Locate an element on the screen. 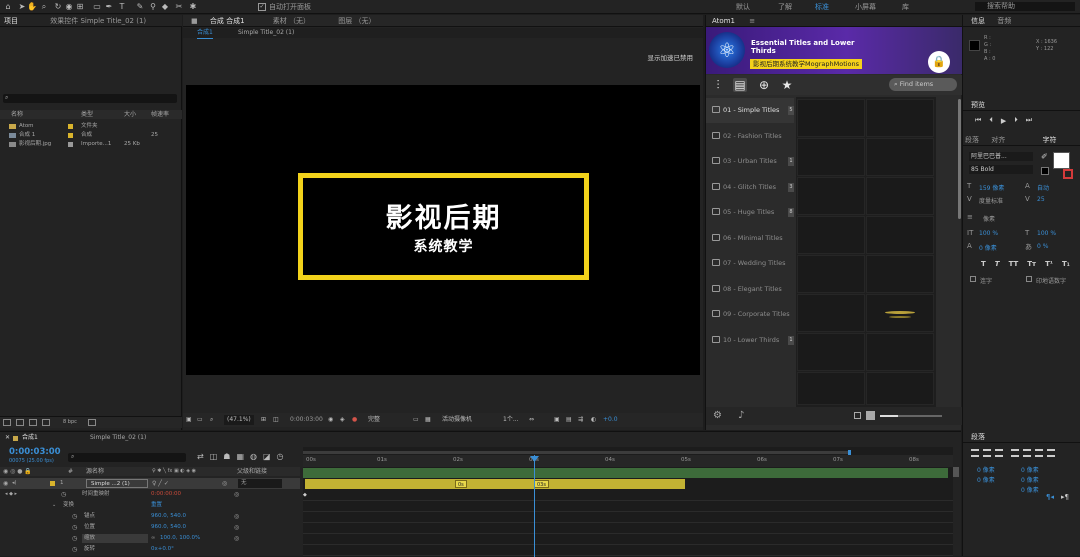  tsume-value: 0 % is located at coordinates (1042, 246).